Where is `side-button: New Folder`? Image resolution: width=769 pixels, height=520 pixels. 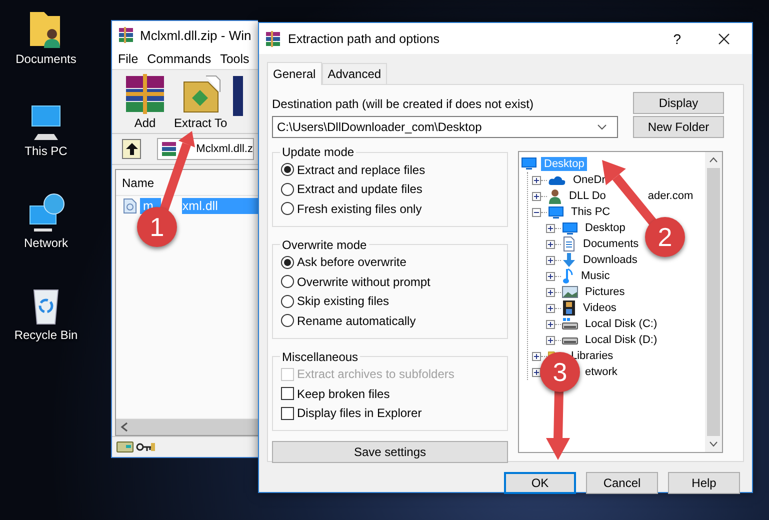 side-button: New Folder is located at coordinates (678, 127).